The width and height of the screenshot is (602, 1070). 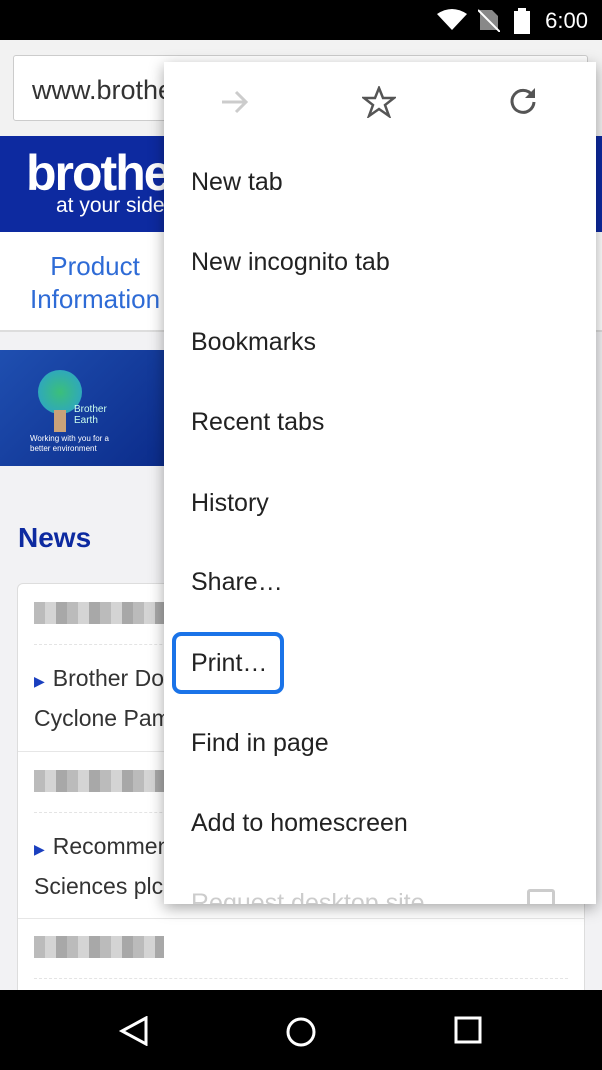 What do you see at coordinates (566, 20) in the screenshot?
I see `clock: 6:00` at bounding box center [566, 20].